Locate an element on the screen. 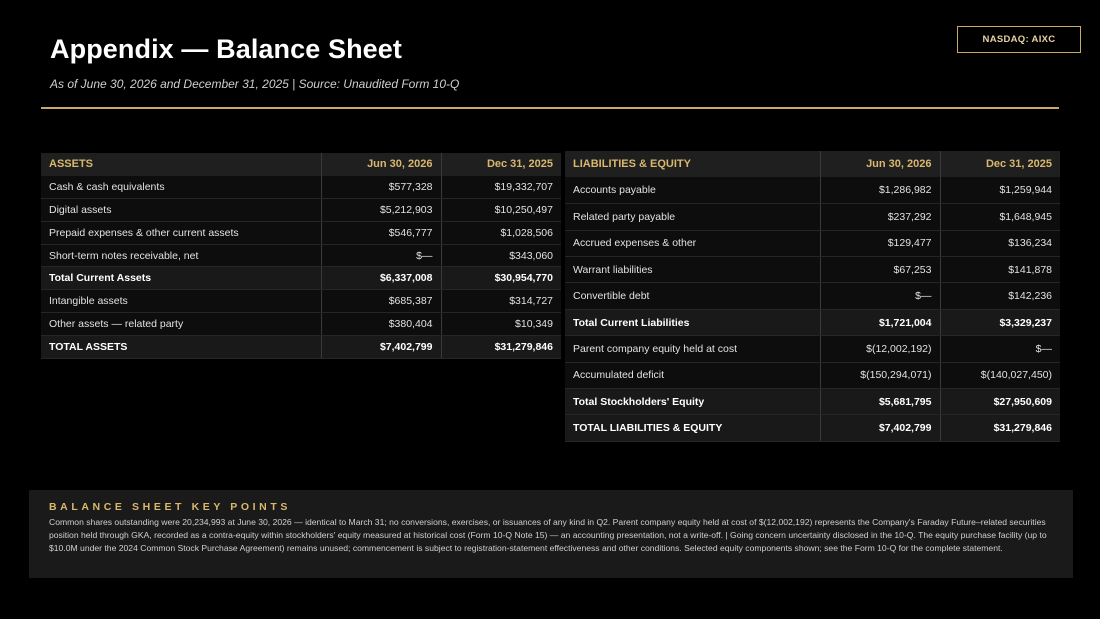 Image resolution: width=1100 pixels, height=619 pixels. table-row: Intangible assets $685,387 $314,727 is located at coordinates (301, 301).